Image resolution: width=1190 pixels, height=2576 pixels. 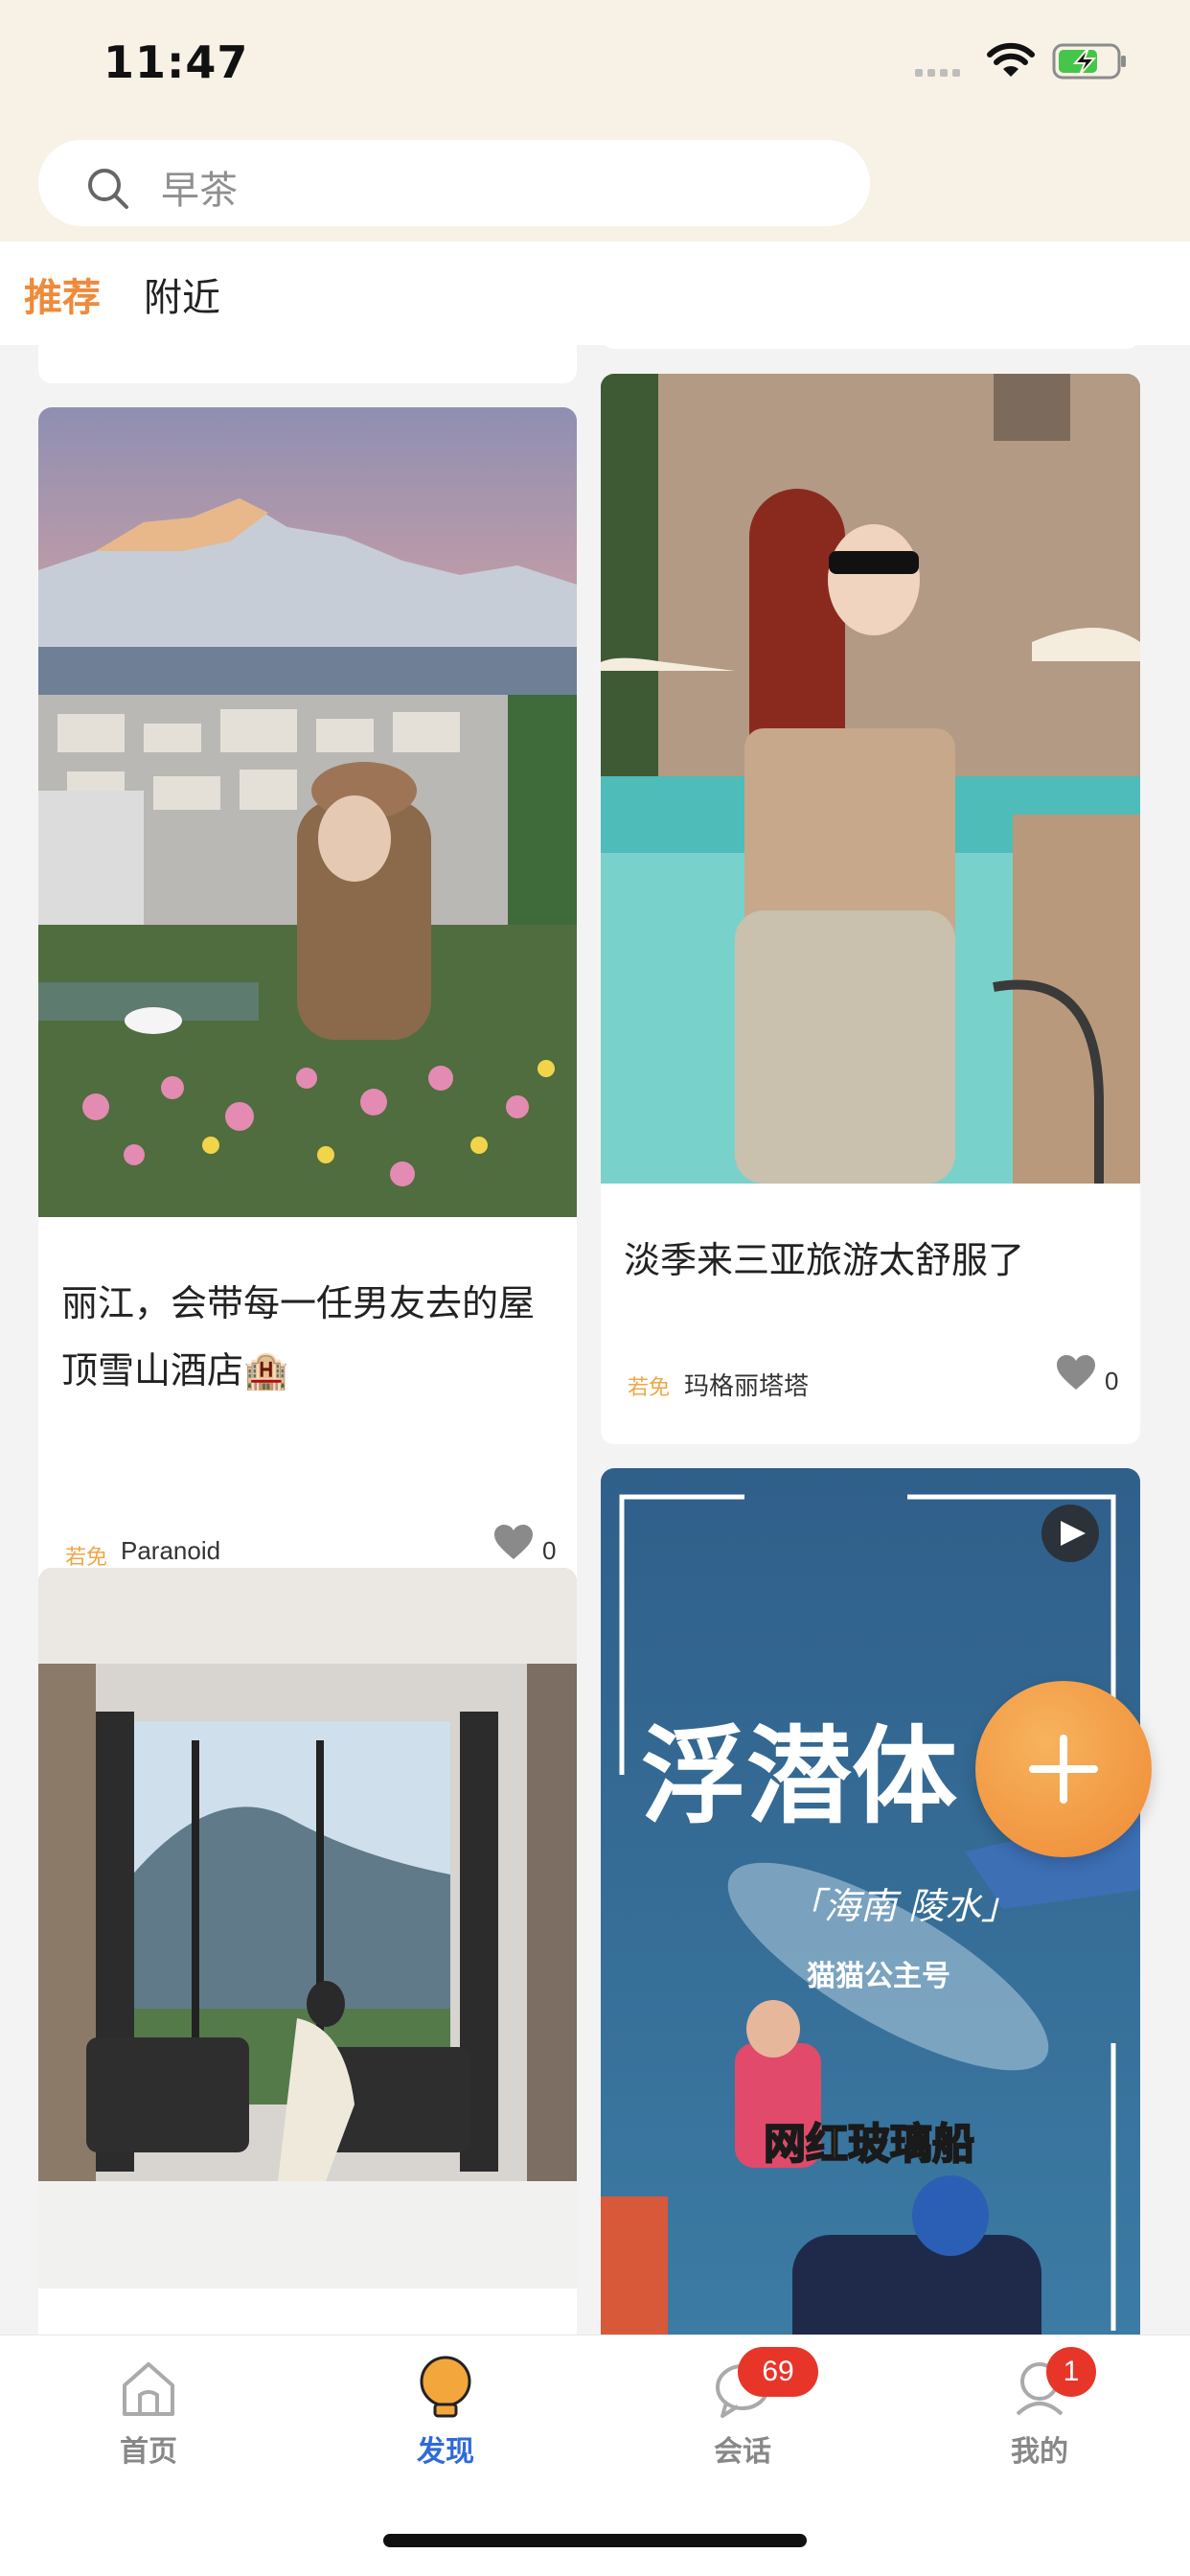 What do you see at coordinates (879, 1976) in the screenshot?
I see `image-account-text: 猫猫公主号` at bounding box center [879, 1976].